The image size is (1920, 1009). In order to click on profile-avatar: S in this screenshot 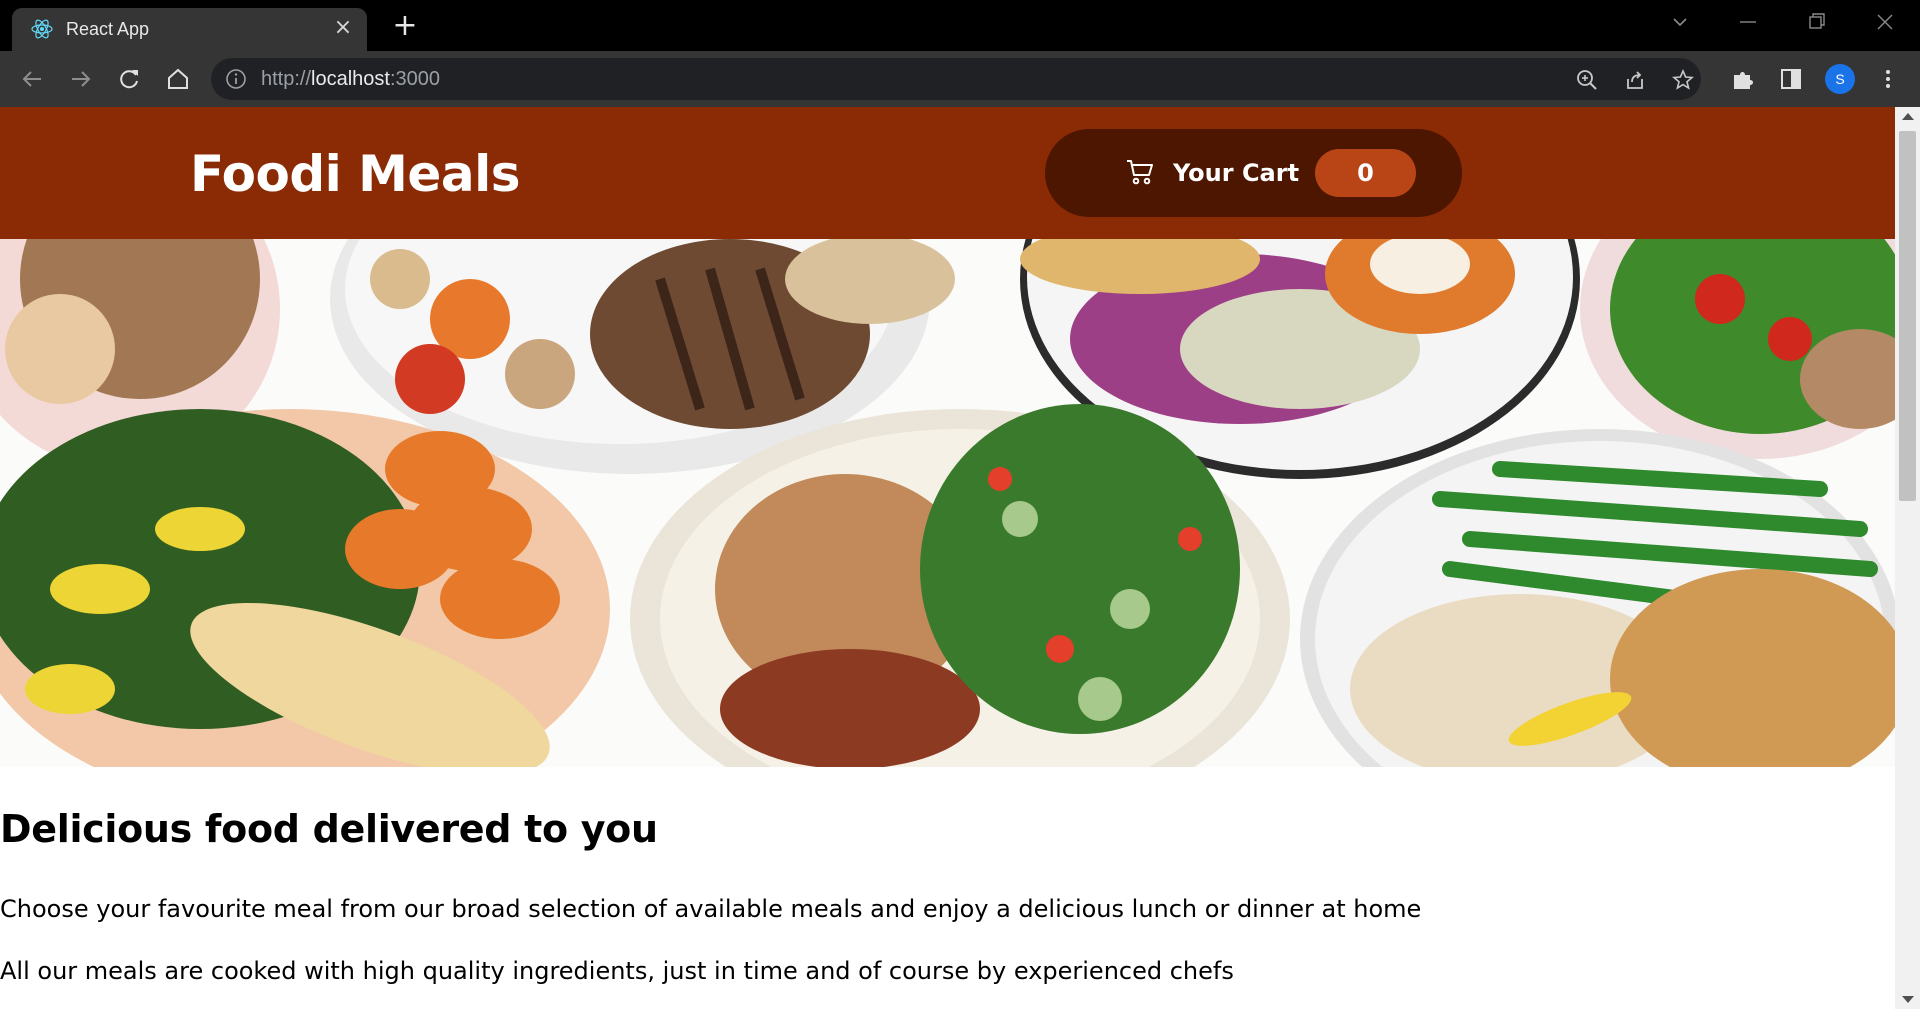, I will do `click(1840, 79)`.